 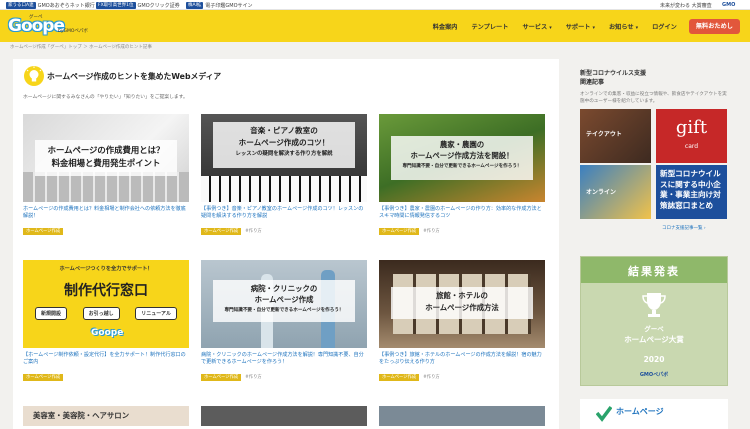 What do you see at coordinates (107, 333) in the screenshot?
I see `goope-logo: Goope` at bounding box center [107, 333].